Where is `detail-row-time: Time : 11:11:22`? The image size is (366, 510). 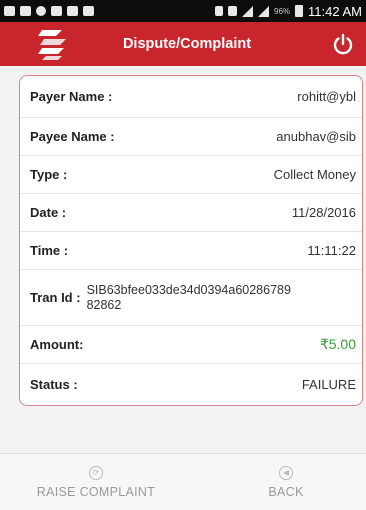
detail-row-time: Time : 11:11:22 is located at coordinates (191, 251).